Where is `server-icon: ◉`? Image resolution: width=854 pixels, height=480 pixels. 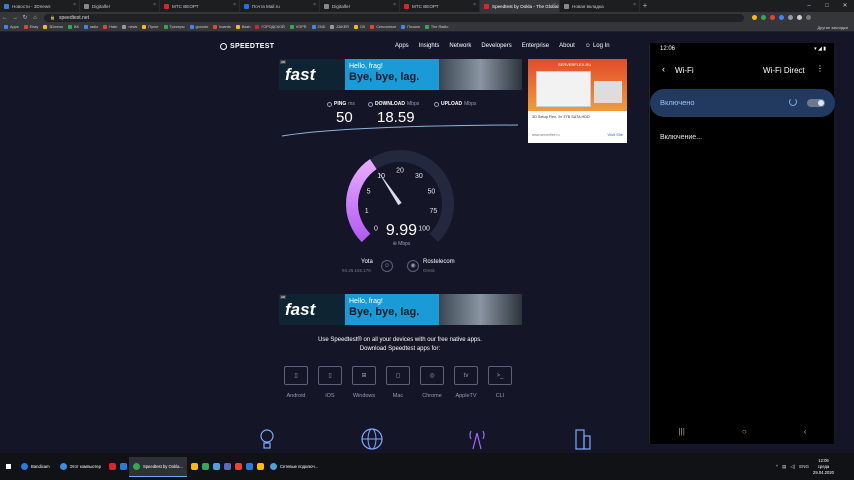
server-icon: ◉ is located at coordinates (413, 266).